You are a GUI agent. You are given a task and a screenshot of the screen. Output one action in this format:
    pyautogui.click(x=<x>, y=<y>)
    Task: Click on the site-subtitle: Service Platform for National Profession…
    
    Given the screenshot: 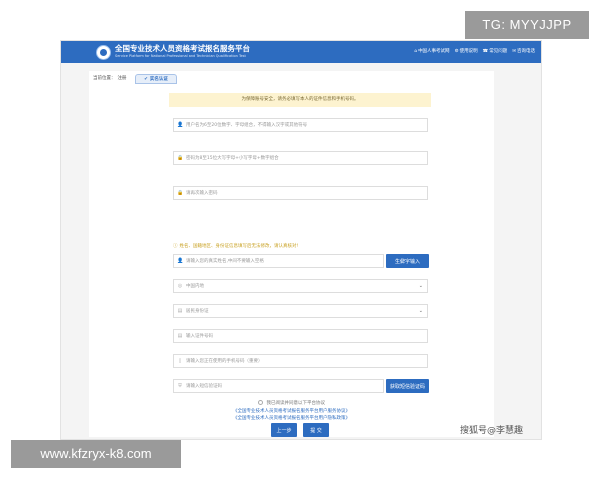 What is the action you would take?
    pyautogui.click(x=180, y=56)
    